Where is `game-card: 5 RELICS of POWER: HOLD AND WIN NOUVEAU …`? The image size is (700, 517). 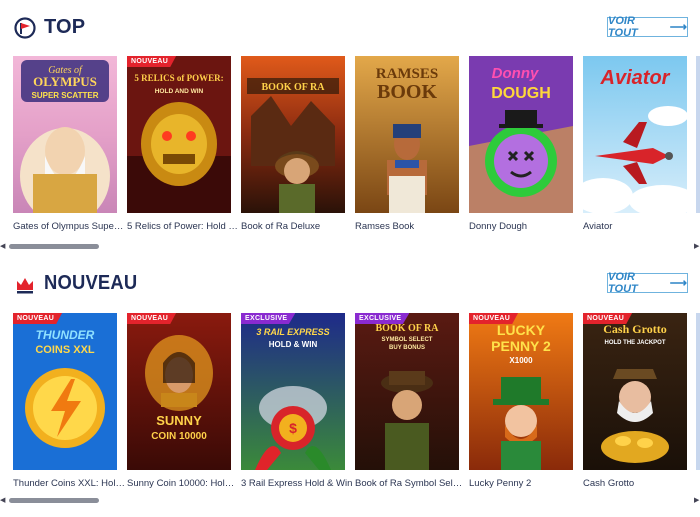
game-card: 5 RELICS of POWER: HOLD AND WIN NOUVEAU … is located at coordinates (183, 144).